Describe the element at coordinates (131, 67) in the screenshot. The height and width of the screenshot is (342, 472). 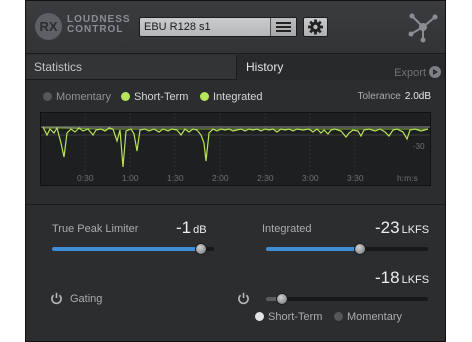
I see `tab-statistics: Statistics` at that location.